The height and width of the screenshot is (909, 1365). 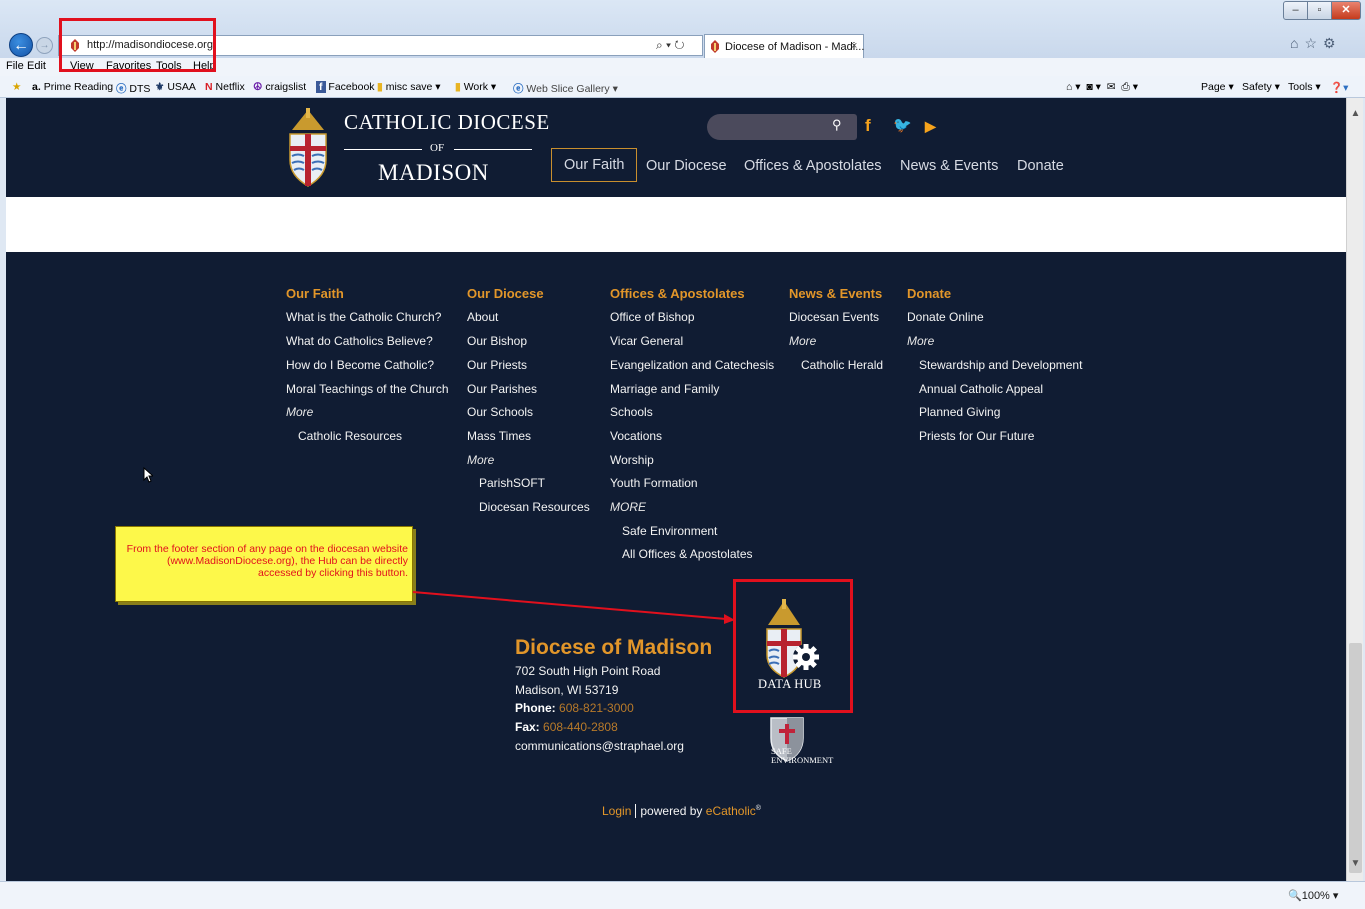 What do you see at coordinates (1129, 87) in the screenshot?
I see `print-icon: ⎙ ▾` at bounding box center [1129, 87].